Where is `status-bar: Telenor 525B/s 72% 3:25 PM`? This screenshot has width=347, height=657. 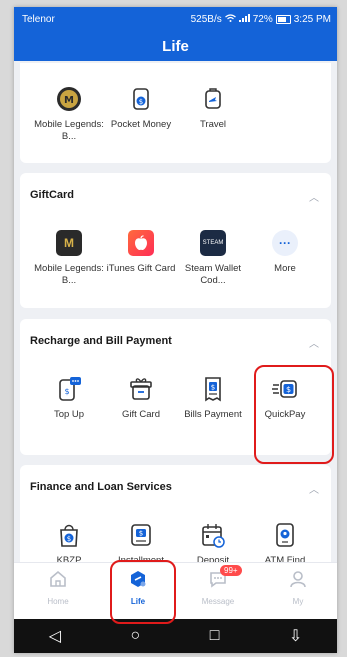
status-bar: Telenor 525B/s 72% 3:25 PM is located at coordinates (175, 19).